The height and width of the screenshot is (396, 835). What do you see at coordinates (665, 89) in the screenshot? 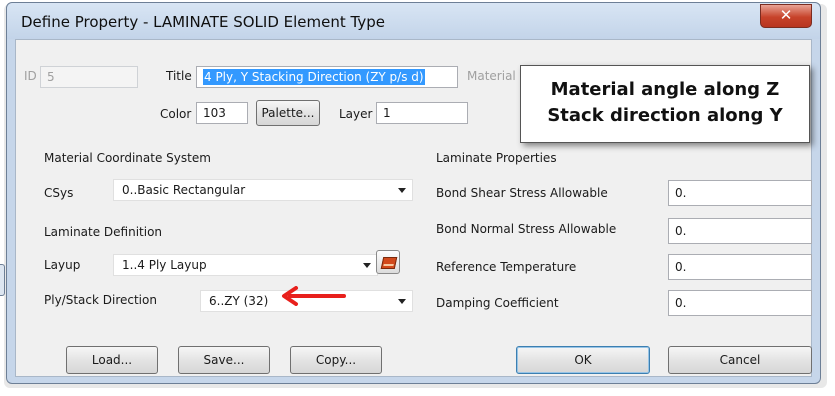
I see `callout-line-1: Material angle along Z` at bounding box center [665, 89].